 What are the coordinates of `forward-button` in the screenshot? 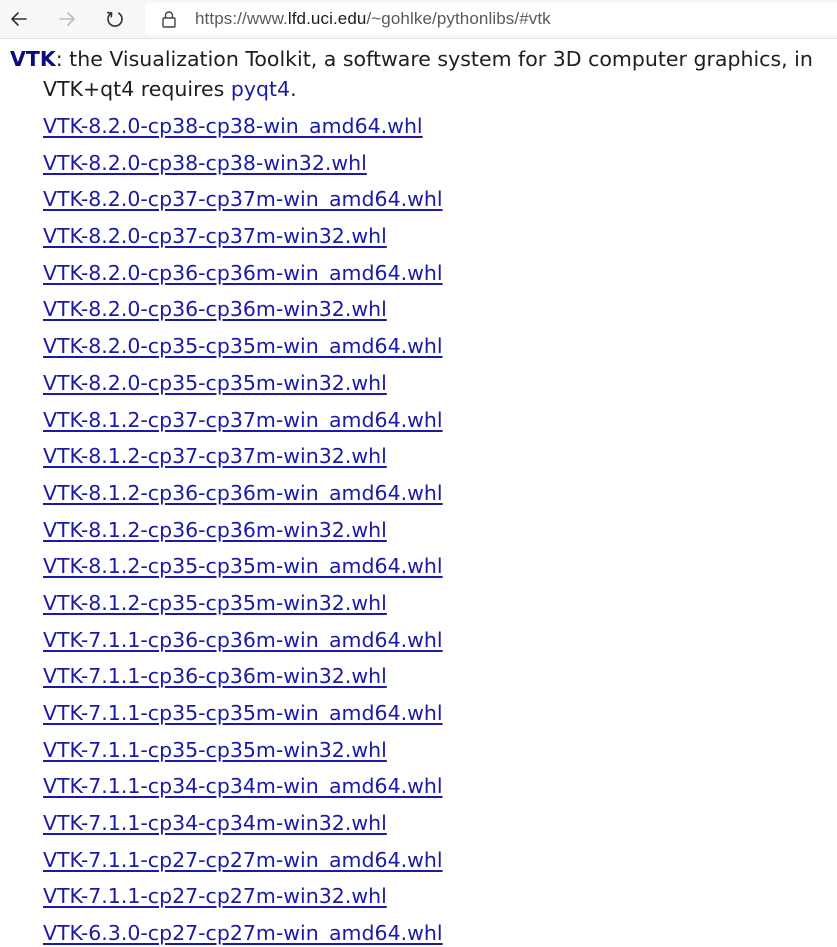 It's located at (67, 19).